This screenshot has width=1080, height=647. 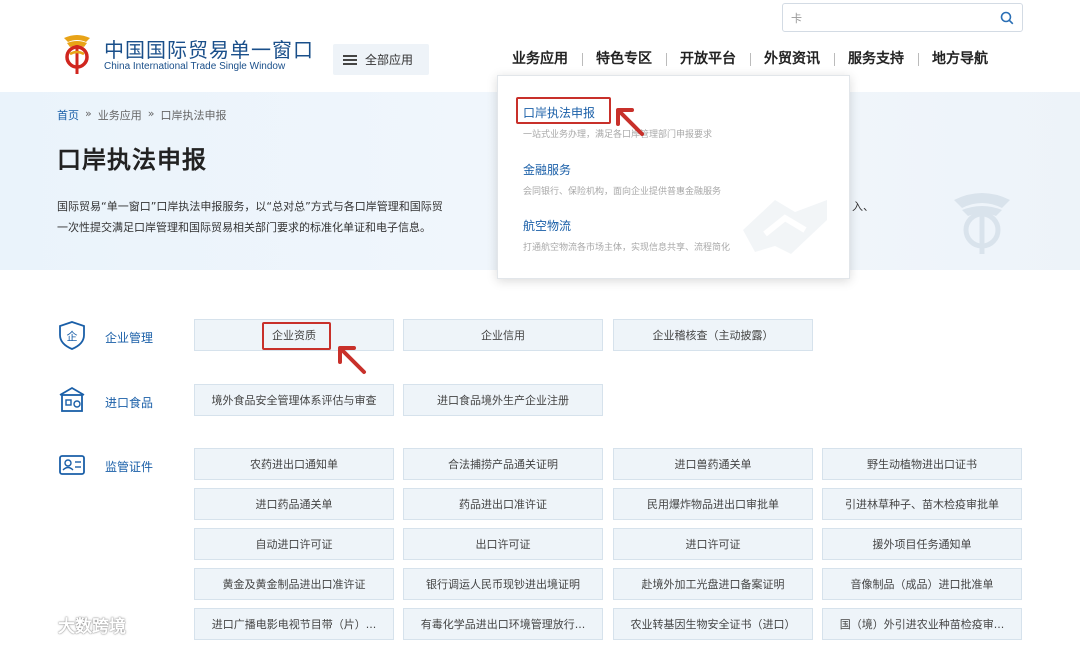 I want to click on single-window-logo, so click(x=77, y=53).